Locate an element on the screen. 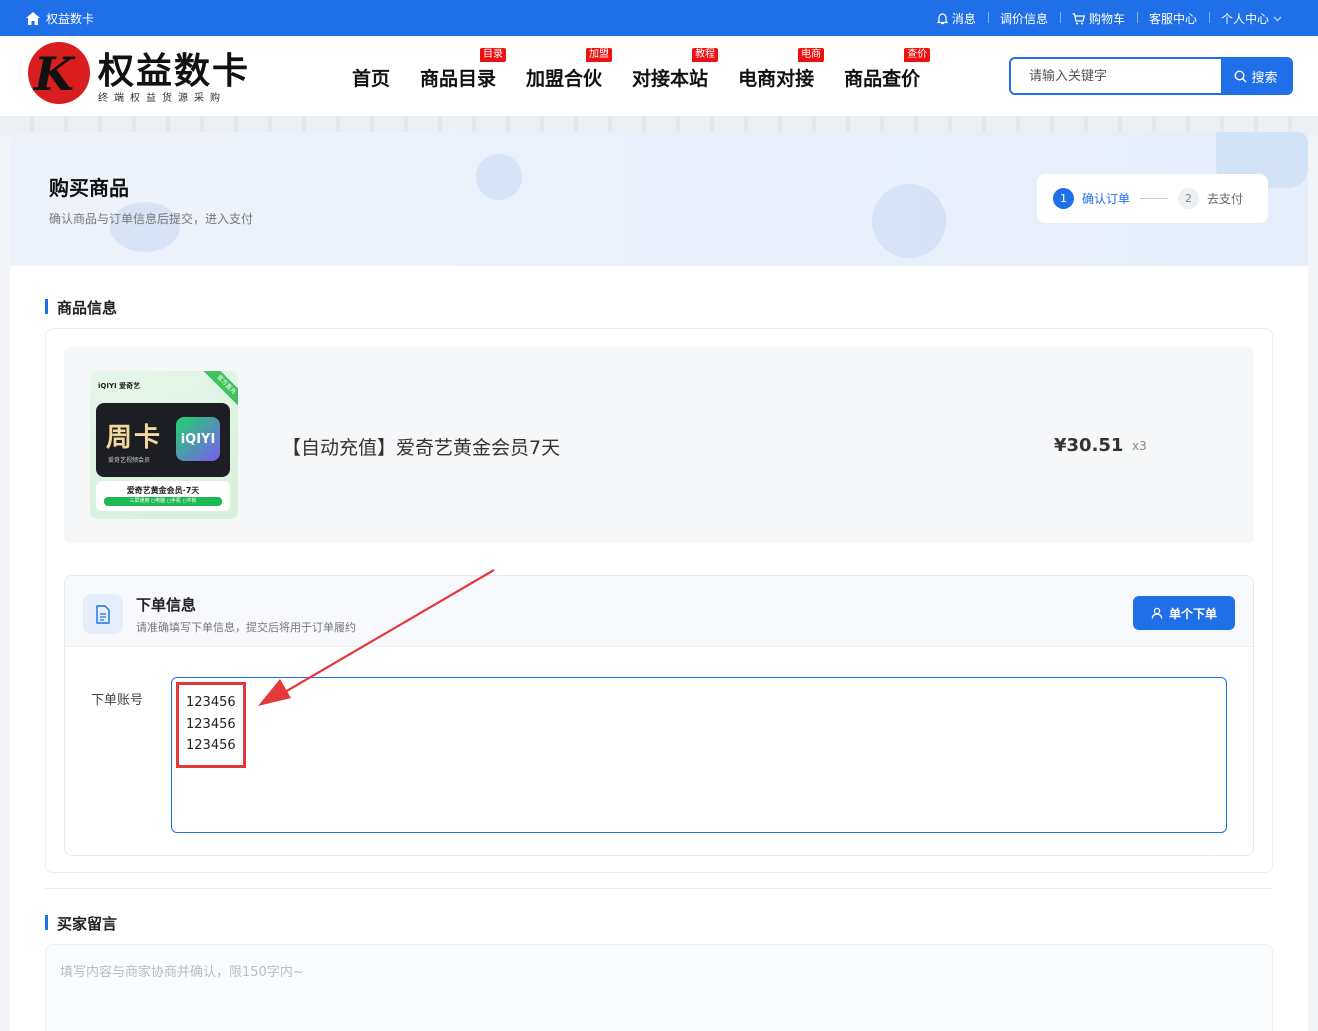 Image resolution: width=1318 pixels, height=1031 pixels. nav-home: 首页 is located at coordinates (371, 77).